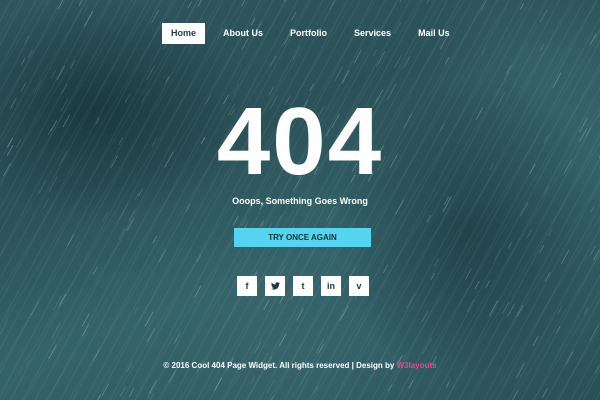  What do you see at coordinates (300, 141) in the screenshot?
I see `error-code-title: 404` at bounding box center [300, 141].